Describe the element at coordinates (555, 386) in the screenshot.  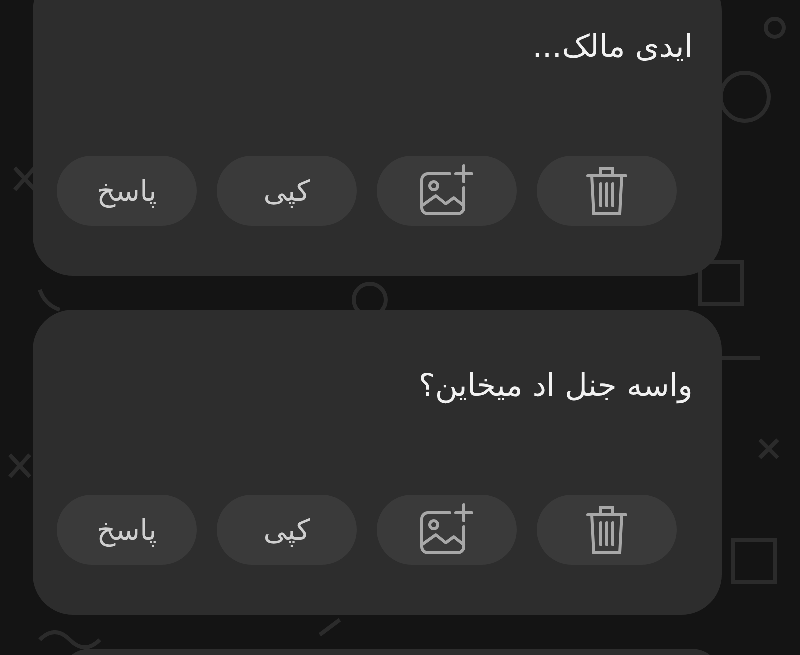
I see `message-text: واسه جنل اد میخاین؟` at that location.